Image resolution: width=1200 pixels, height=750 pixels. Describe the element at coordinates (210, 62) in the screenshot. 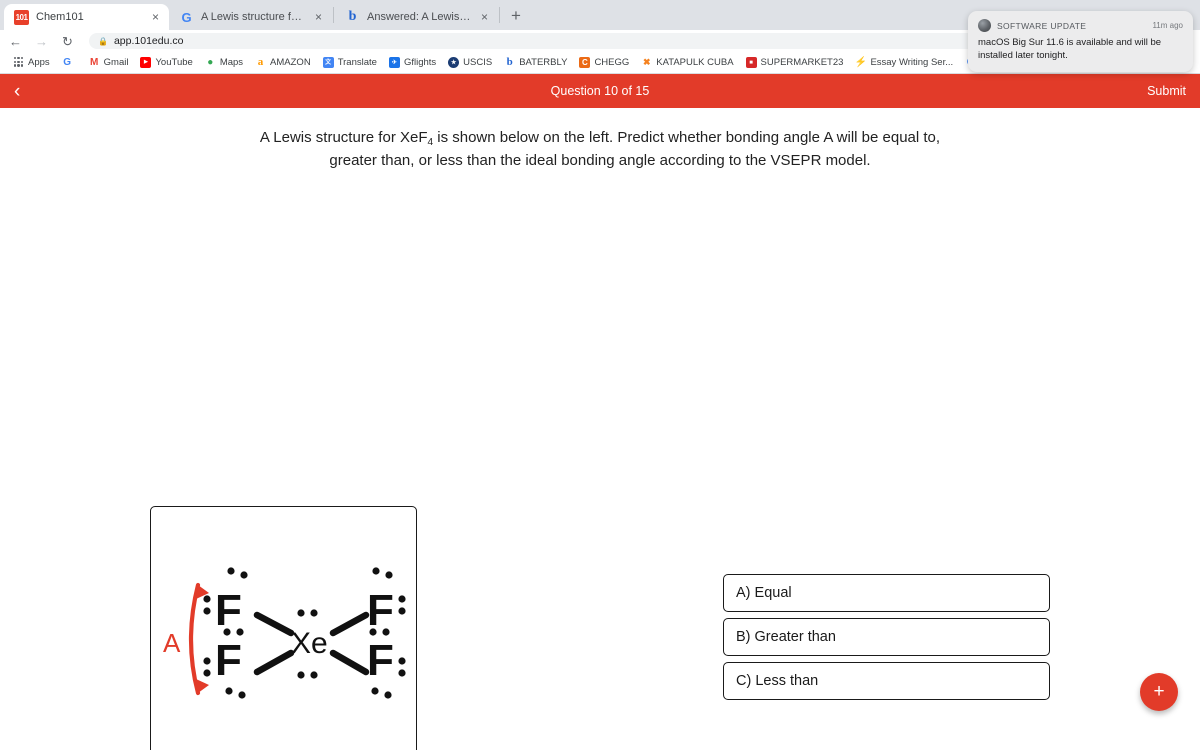

I see `maps-icon: ●` at that location.